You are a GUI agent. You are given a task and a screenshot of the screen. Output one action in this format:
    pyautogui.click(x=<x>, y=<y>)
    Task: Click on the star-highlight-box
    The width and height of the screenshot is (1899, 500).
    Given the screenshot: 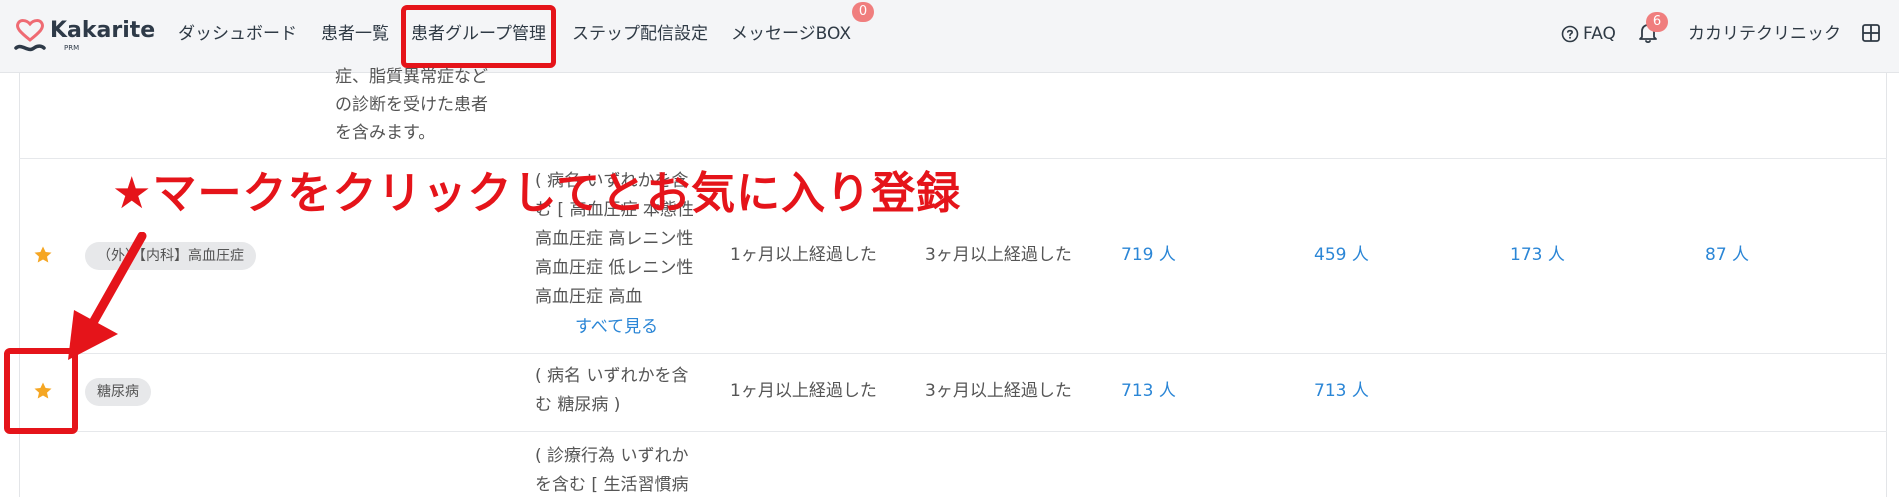 What is the action you would take?
    pyautogui.click(x=41, y=391)
    